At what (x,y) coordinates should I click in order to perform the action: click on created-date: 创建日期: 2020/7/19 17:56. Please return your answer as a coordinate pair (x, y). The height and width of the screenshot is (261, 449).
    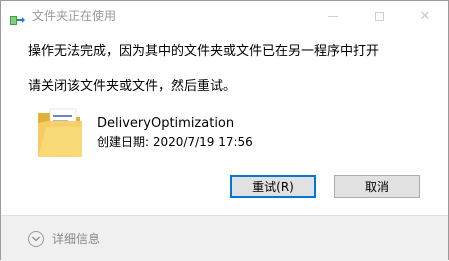
    Looking at the image, I should click on (175, 142).